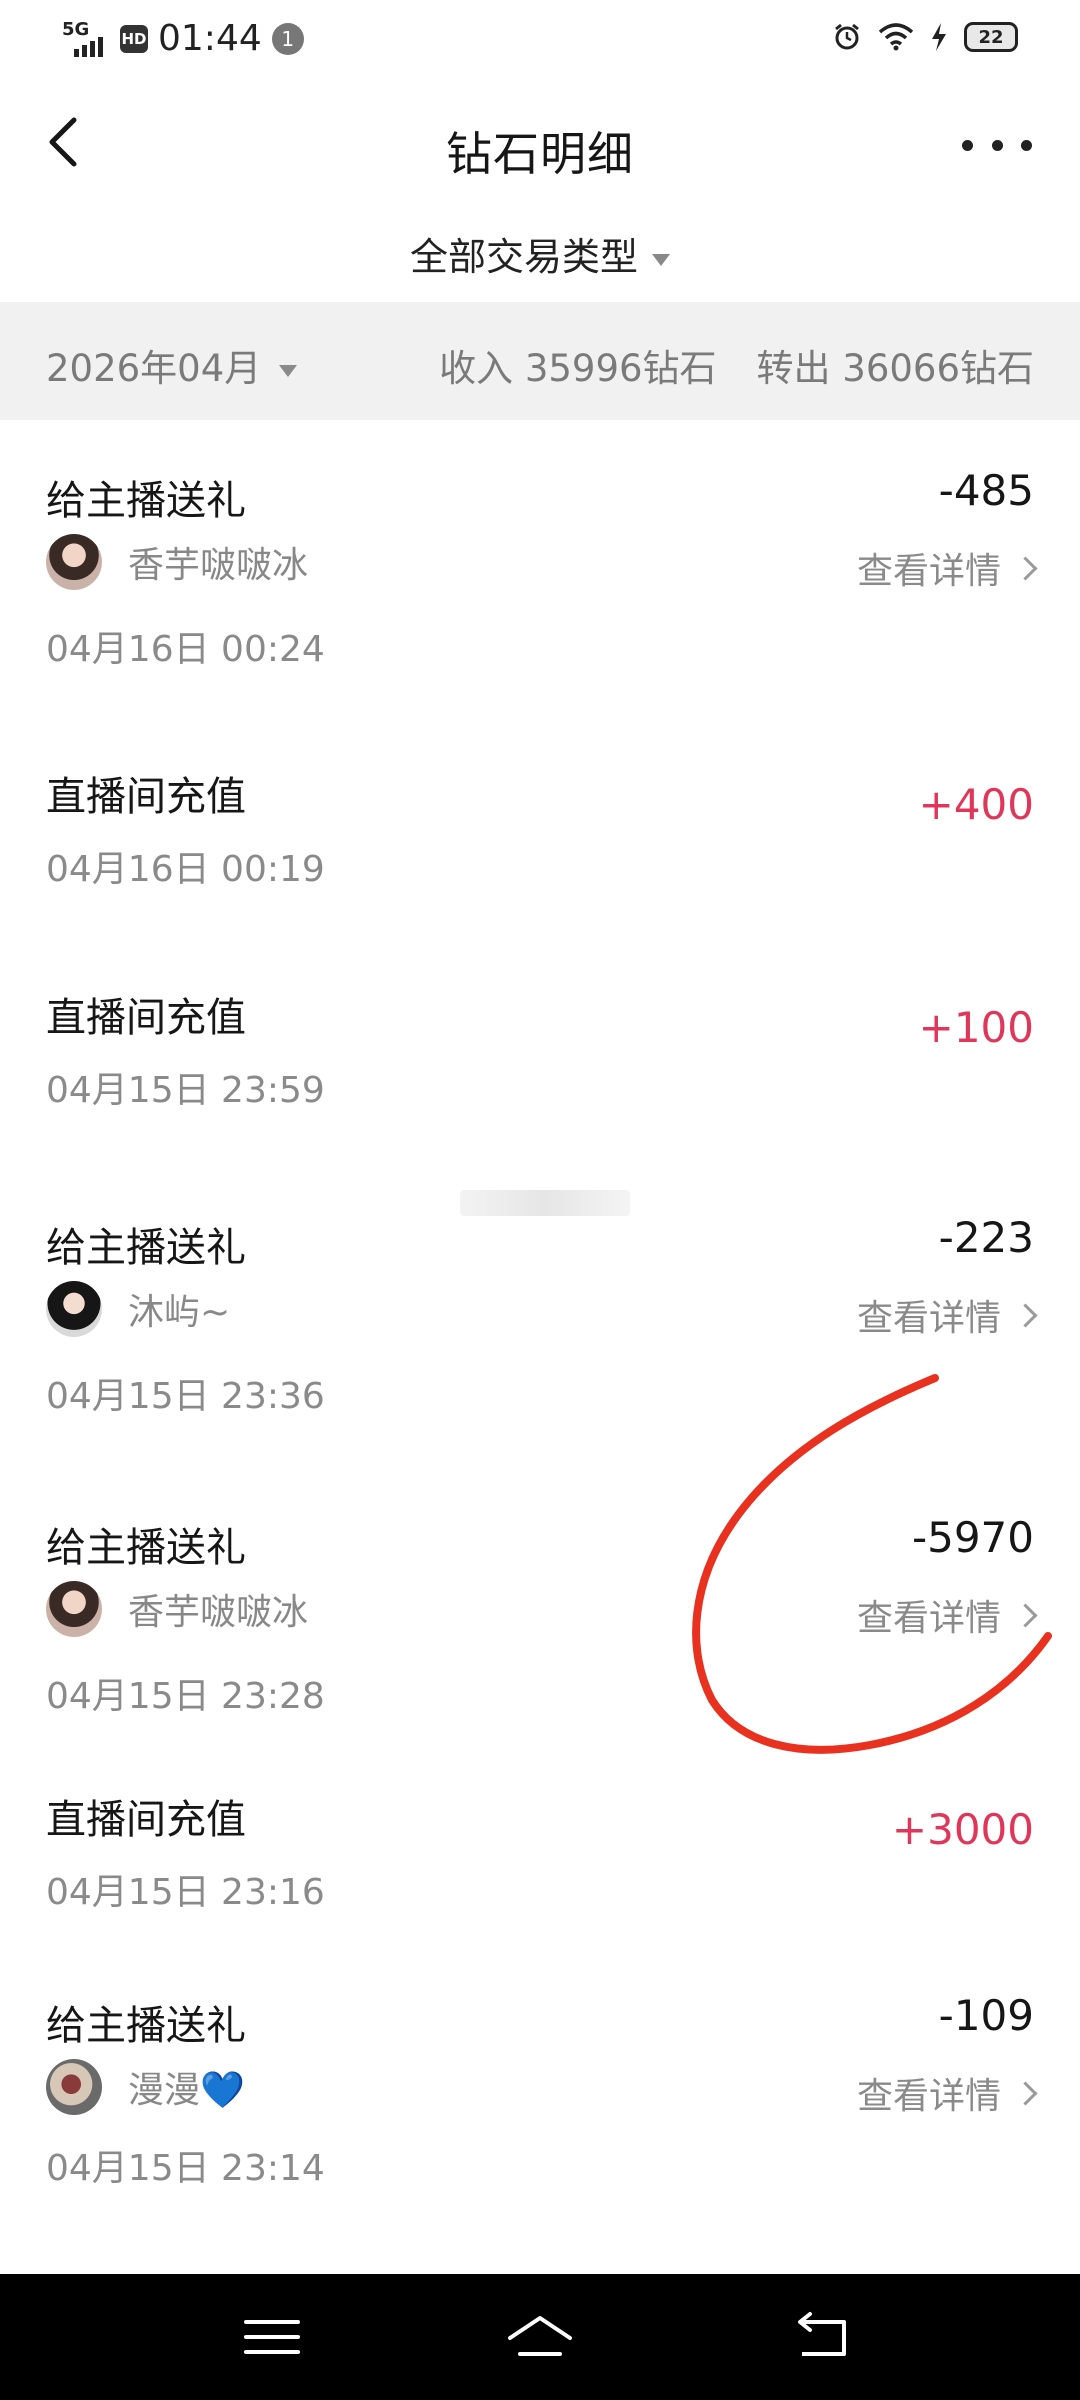 This screenshot has width=1080, height=2400. I want to click on transaction-time: 04月15日 23:59, so click(185, 1090).